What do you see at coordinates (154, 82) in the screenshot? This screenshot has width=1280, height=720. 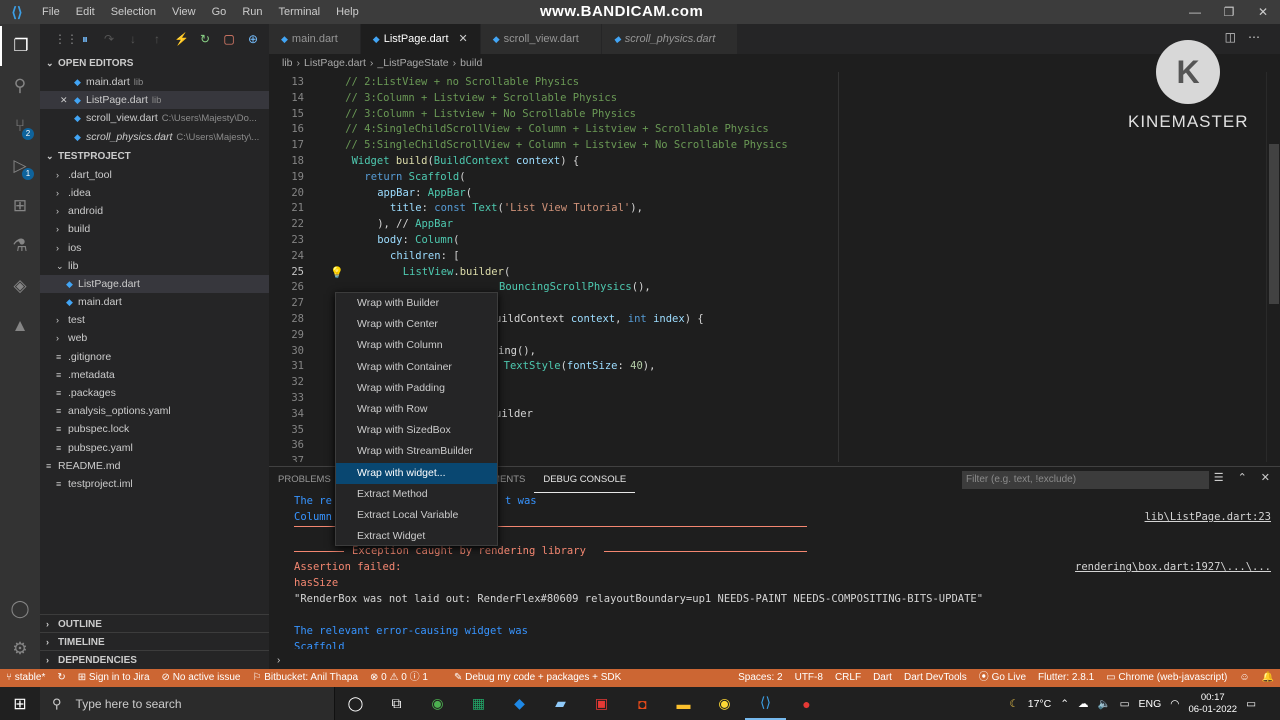 I see `open-editor-item: ◆ main.dart lib` at bounding box center [154, 82].